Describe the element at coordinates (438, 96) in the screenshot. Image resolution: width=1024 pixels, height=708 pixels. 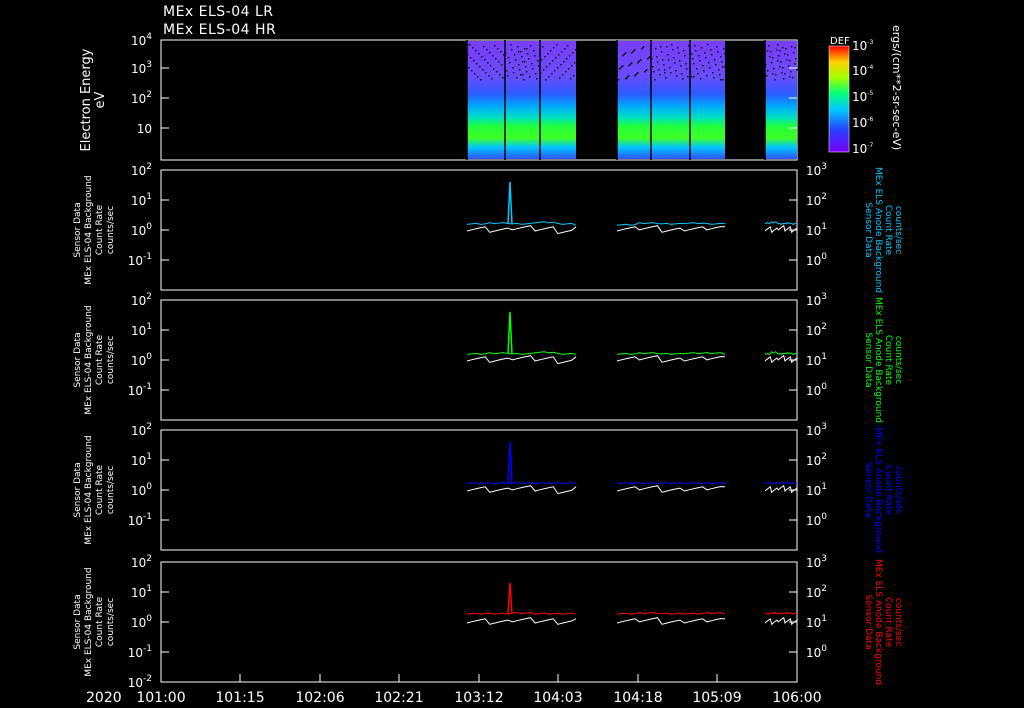
I see `spectrogram-panel: 104 103 102 10 Electron Energy eV` at that location.